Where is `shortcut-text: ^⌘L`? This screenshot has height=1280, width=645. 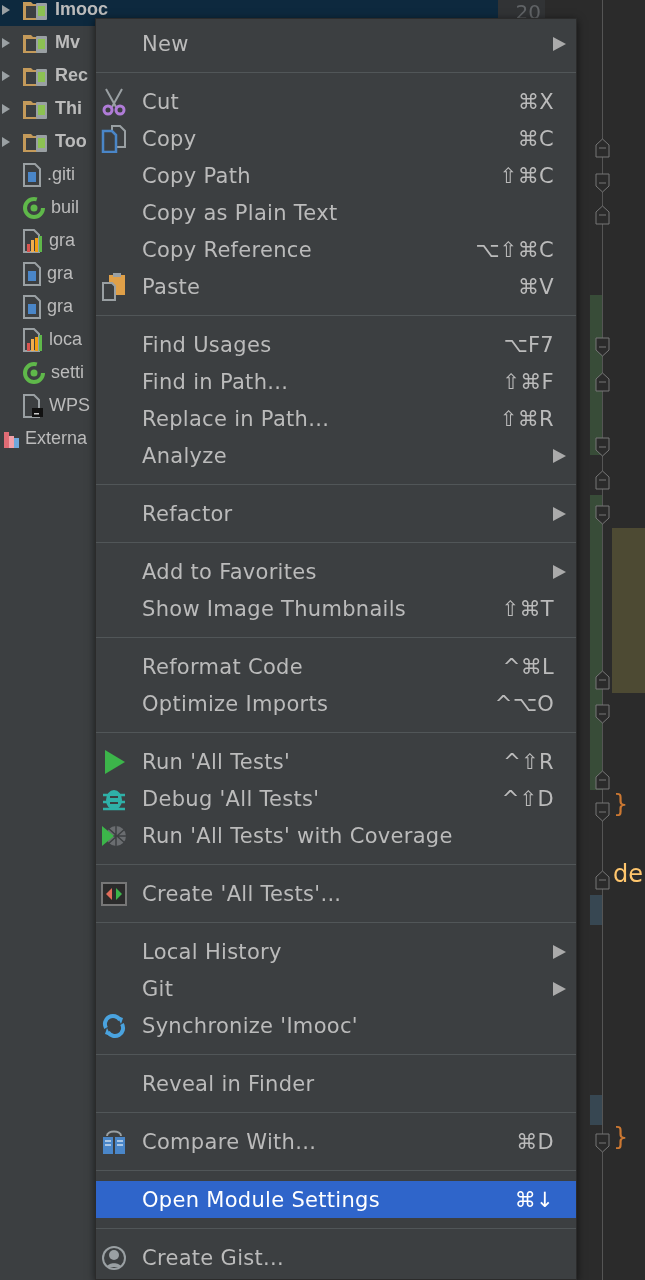 shortcut-text: ^⌘L is located at coordinates (528, 666).